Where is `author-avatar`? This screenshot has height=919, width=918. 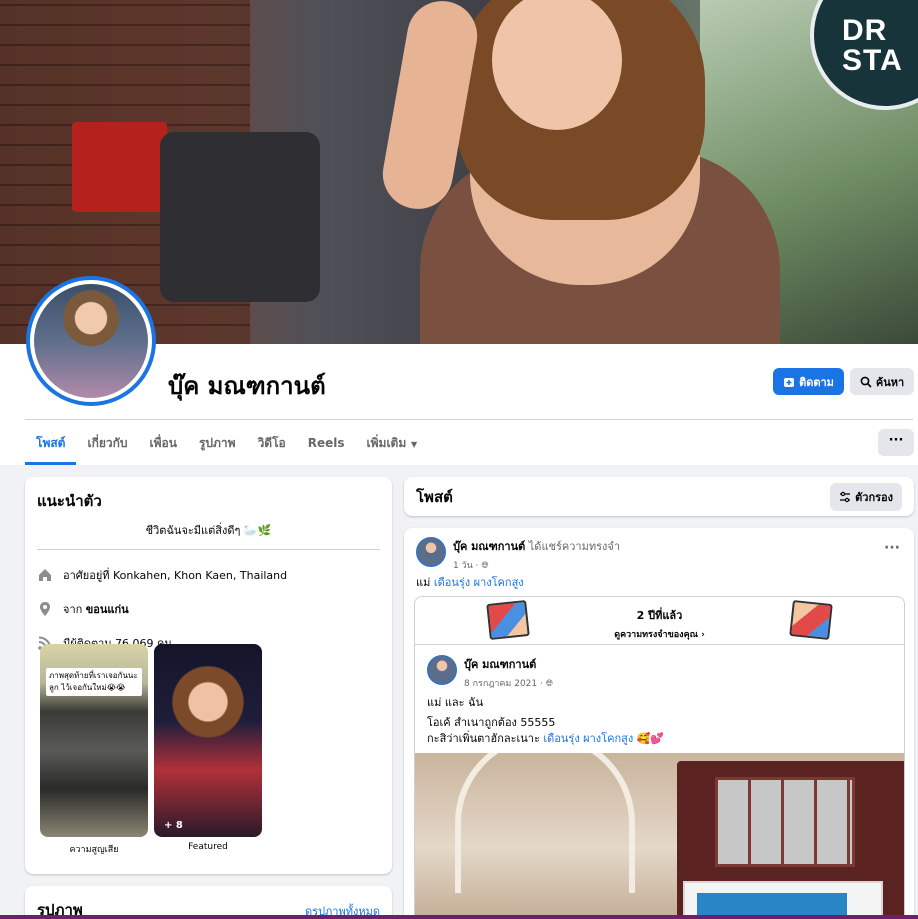
author-avatar is located at coordinates (431, 552).